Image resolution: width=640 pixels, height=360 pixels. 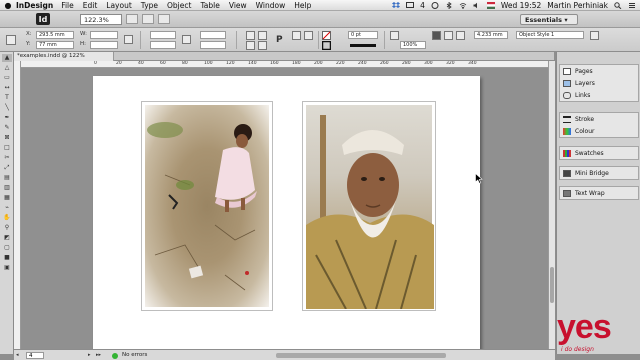 What do you see at coordinates (67, 5) in the screenshot?
I see `menu-file: File` at bounding box center [67, 5].